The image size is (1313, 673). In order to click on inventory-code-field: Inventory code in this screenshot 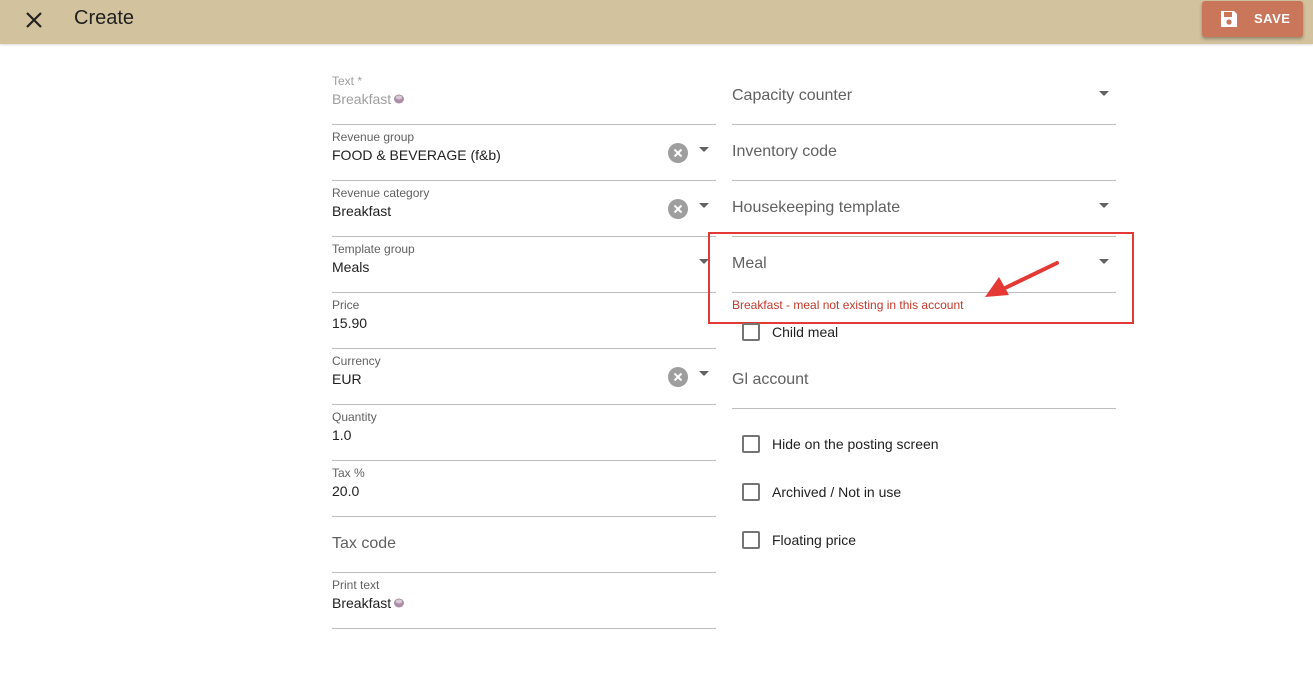, I will do `click(924, 152)`.